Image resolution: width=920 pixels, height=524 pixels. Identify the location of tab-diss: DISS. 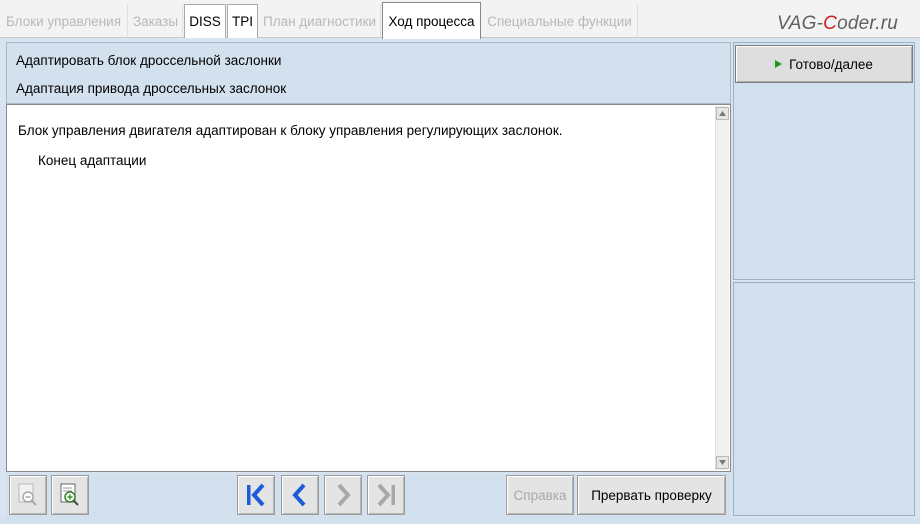
(205, 21).